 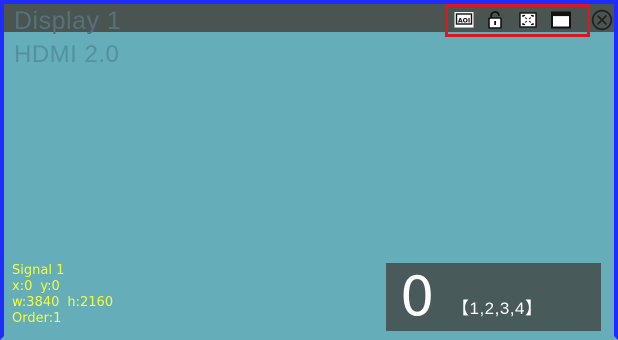 I want to click on fullscreen-icon, so click(x=528, y=20).